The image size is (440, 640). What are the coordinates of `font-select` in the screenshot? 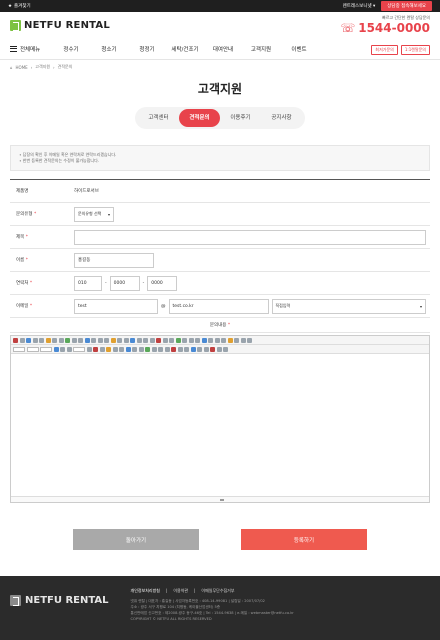 It's located at (32, 349).